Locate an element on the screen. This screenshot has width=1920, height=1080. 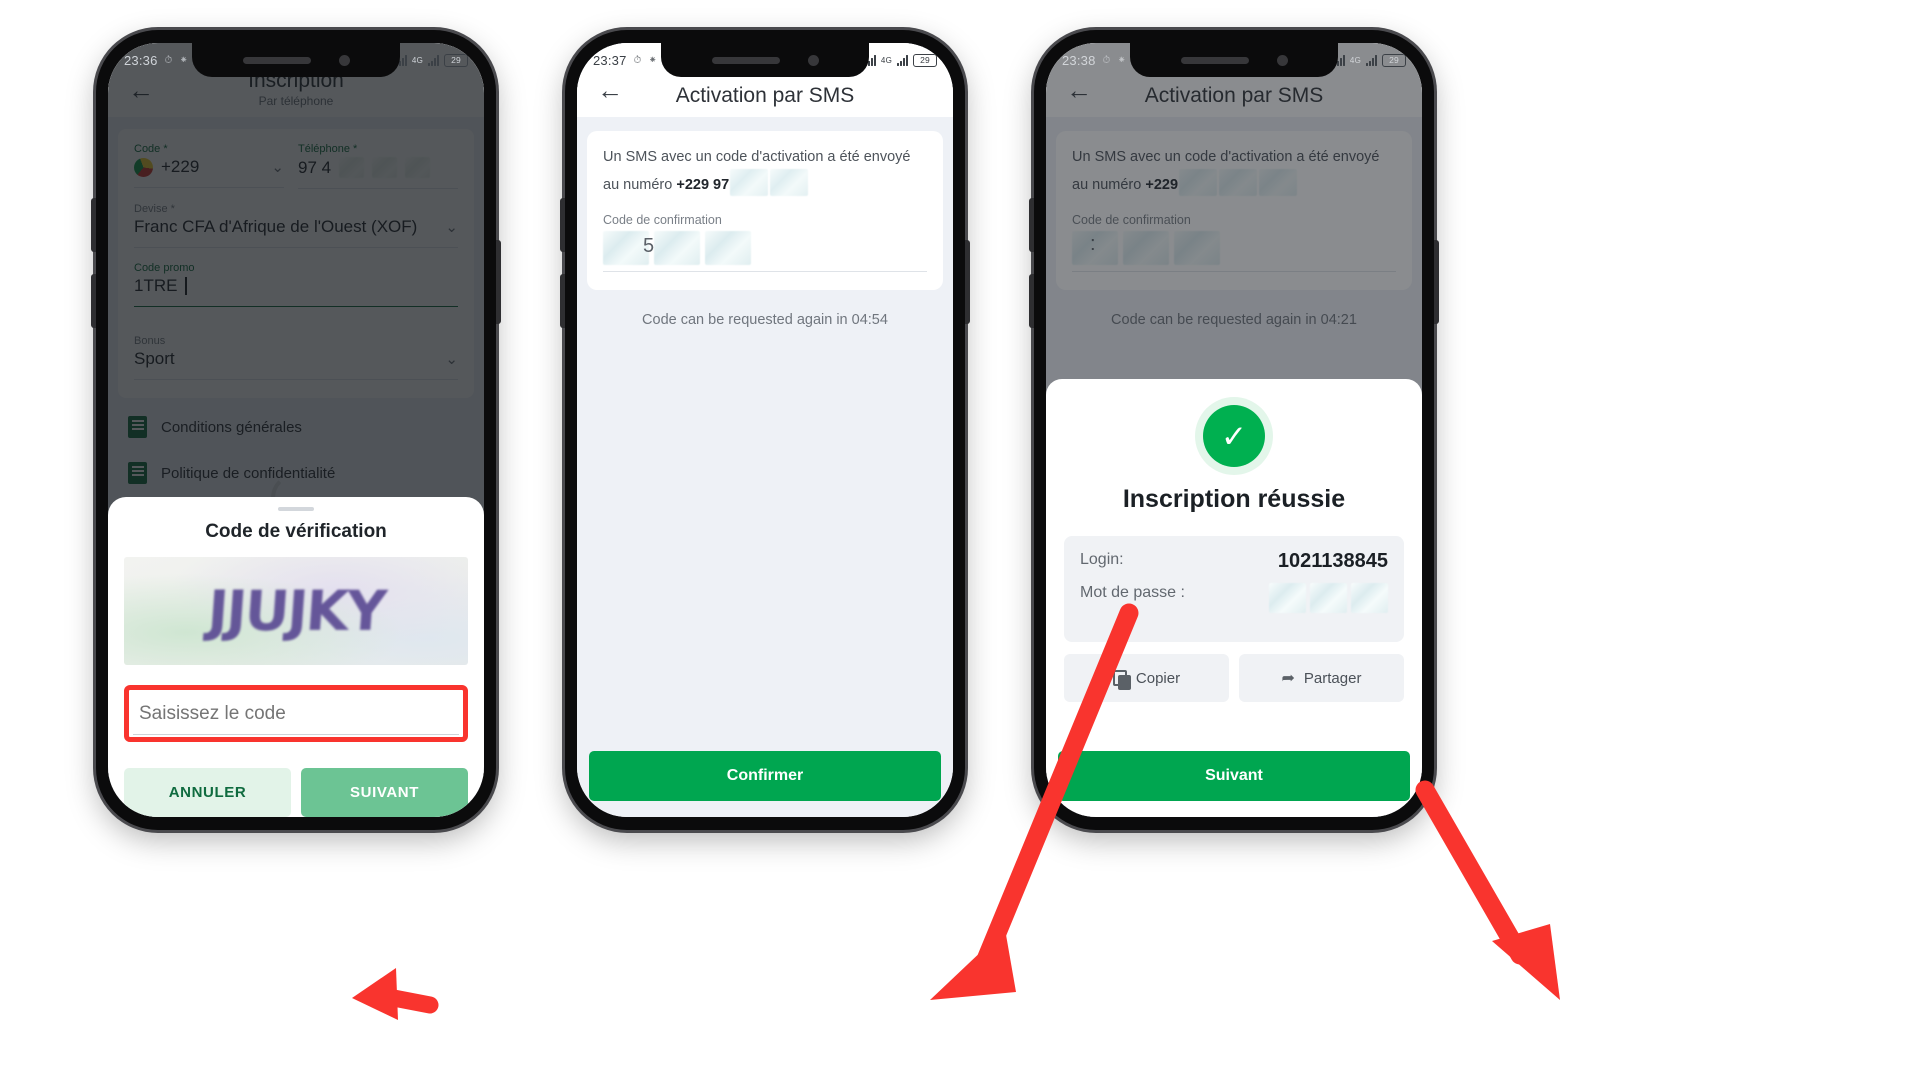
status-time: 23:36 is located at coordinates (141, 60).